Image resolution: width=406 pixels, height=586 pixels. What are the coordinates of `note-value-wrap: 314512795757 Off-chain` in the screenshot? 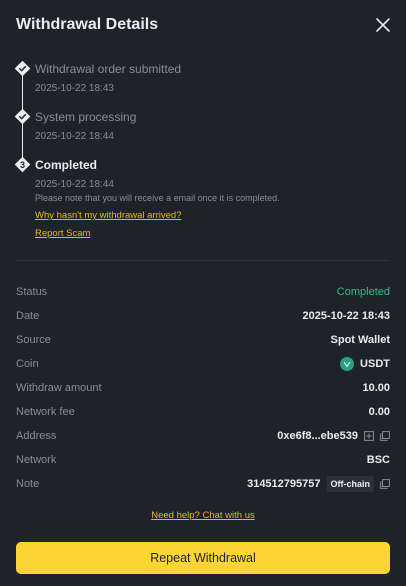 It's located at (318, 484).